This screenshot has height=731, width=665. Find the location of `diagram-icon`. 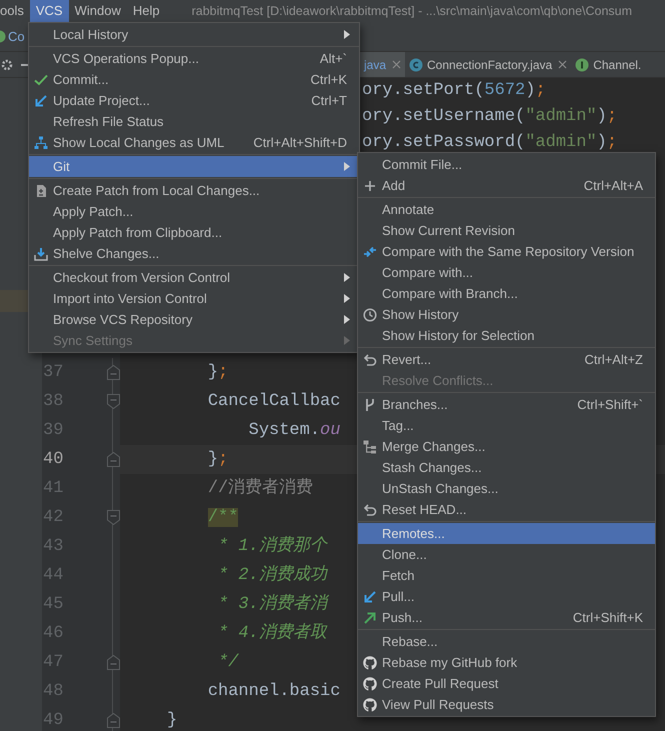

diagram-icon is located at coordinates (41, 143).